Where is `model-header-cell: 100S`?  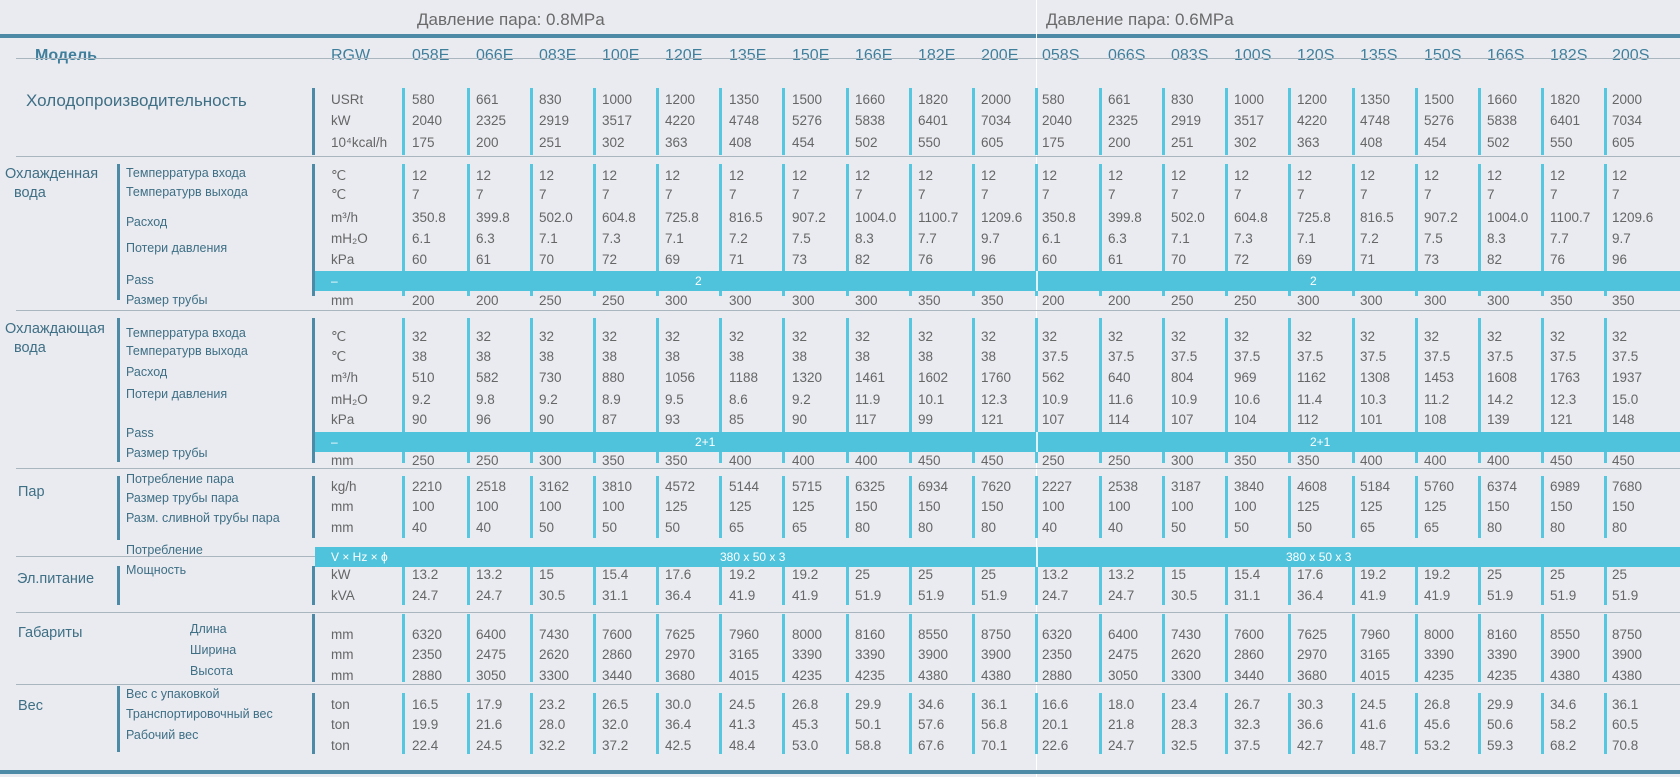 model-header-cell: 100S is located at coordinates (1253, 55).